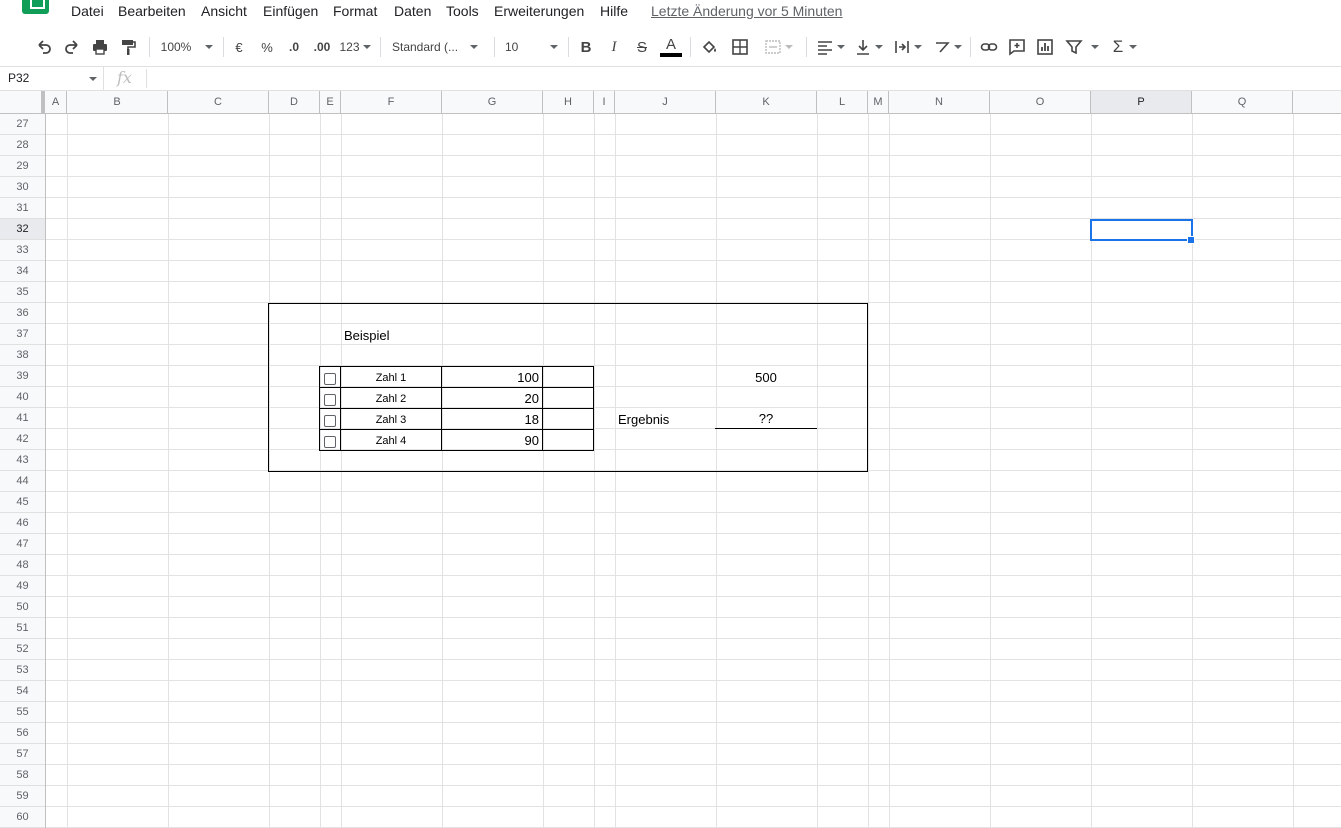 This screenshot has width=1341, height=828. What do you see at coordinates (239, 47) in the screenshot?
I see `currency-button: €` at bounding box center [239, 47].